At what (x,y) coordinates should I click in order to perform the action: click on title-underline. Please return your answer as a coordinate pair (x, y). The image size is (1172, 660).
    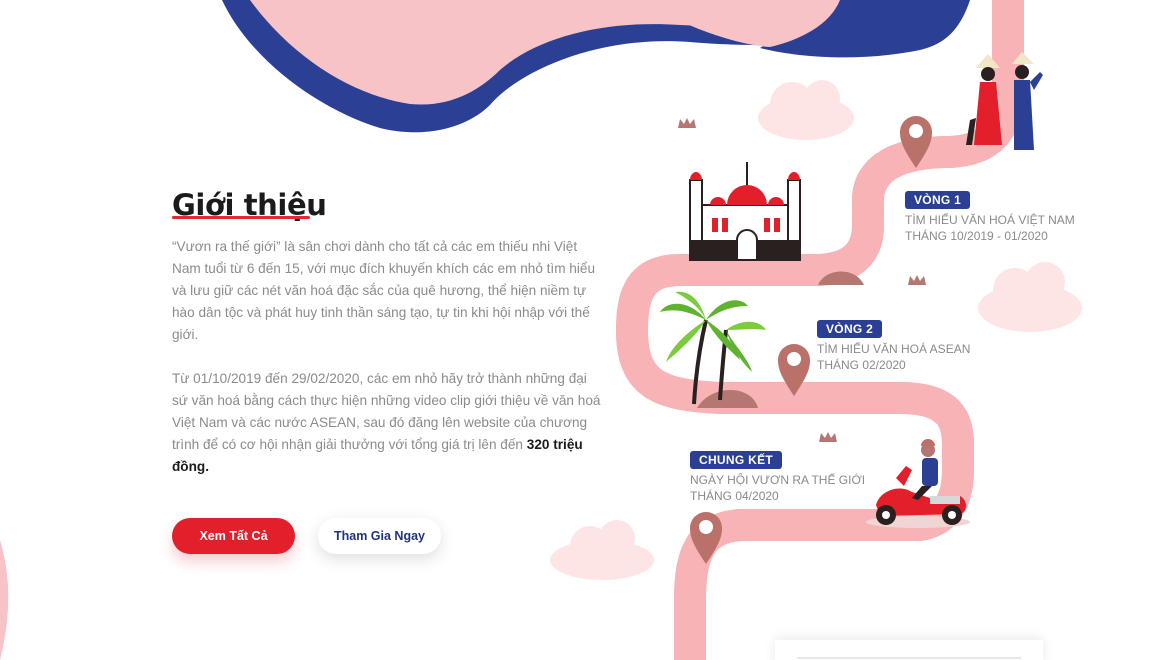
    Looking at the image, I should click on (241, 217).